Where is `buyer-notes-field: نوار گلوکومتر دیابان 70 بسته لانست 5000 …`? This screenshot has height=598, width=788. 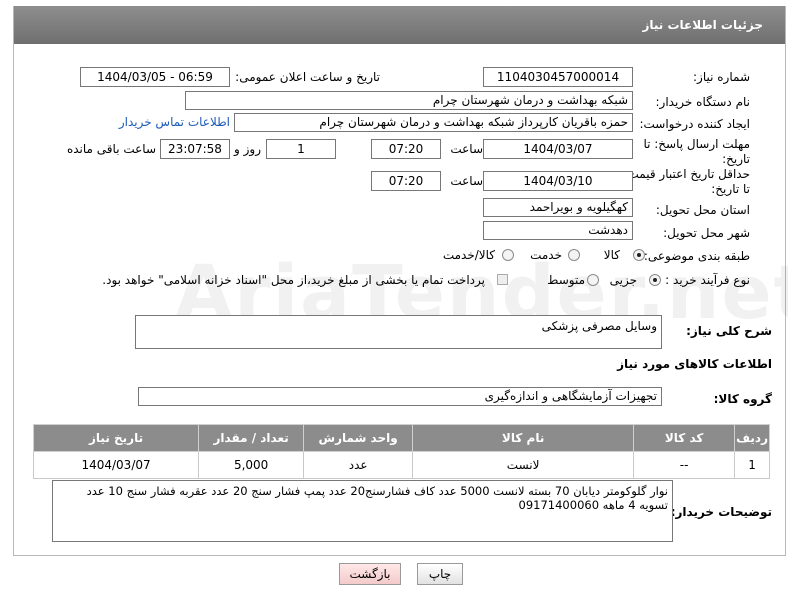 buyer-notes-field: نوار گلوکومتر دیابان 70 بسته لانست 5000 … is located at coordinates (362, 511).